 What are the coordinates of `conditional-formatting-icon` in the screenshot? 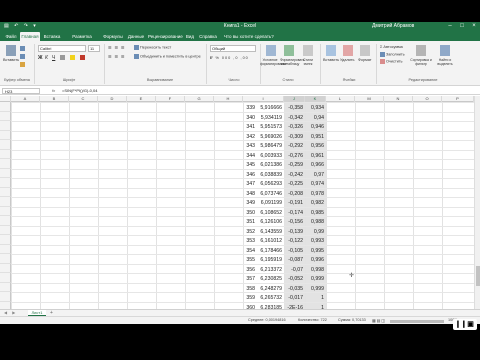 It's located at (271, 50).